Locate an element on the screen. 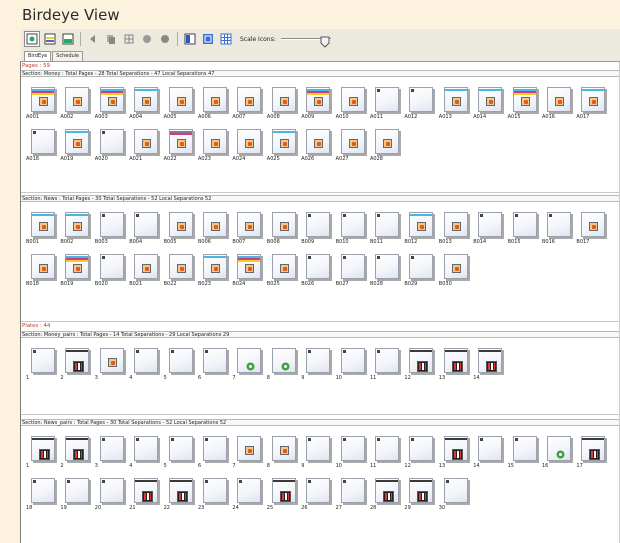 This screenshot has height=543, width=620. money-pairs-plate-item: 9 is located at coordinates (316, 365).